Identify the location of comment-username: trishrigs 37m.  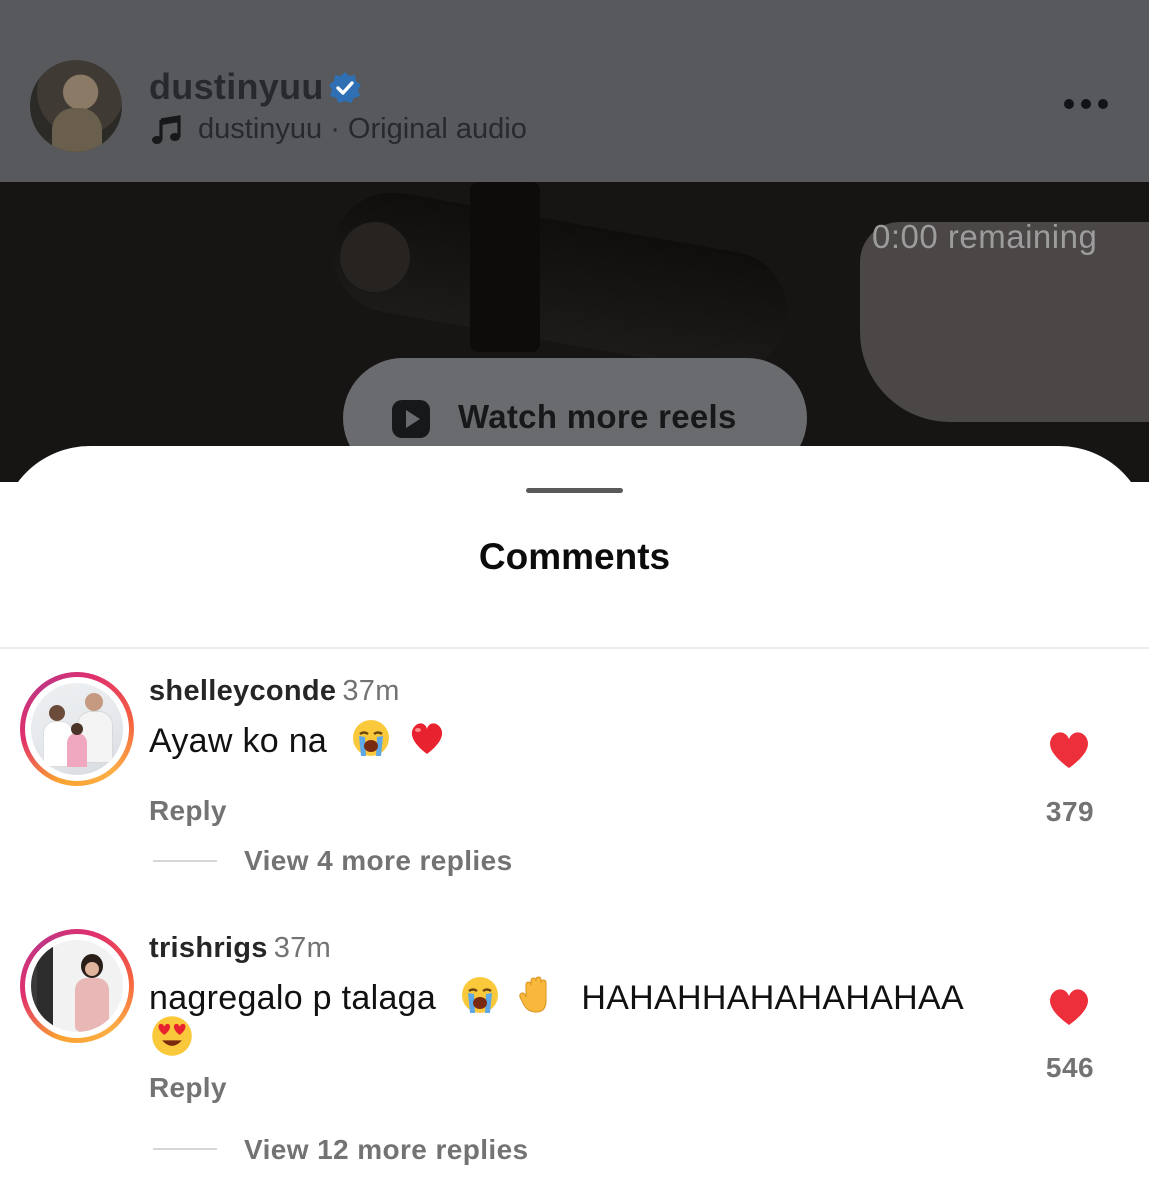
(240, 948).